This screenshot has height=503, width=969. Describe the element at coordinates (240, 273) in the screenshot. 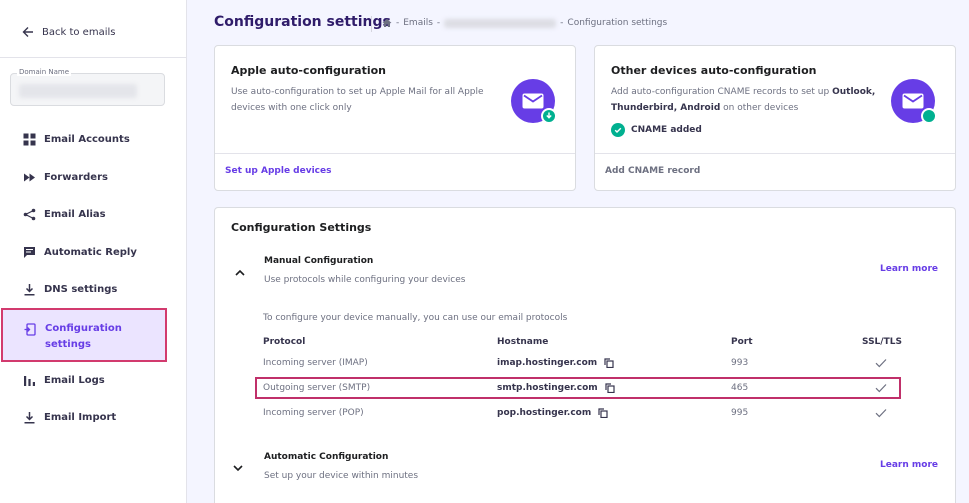

I see `chevron-up-icon` at that location.